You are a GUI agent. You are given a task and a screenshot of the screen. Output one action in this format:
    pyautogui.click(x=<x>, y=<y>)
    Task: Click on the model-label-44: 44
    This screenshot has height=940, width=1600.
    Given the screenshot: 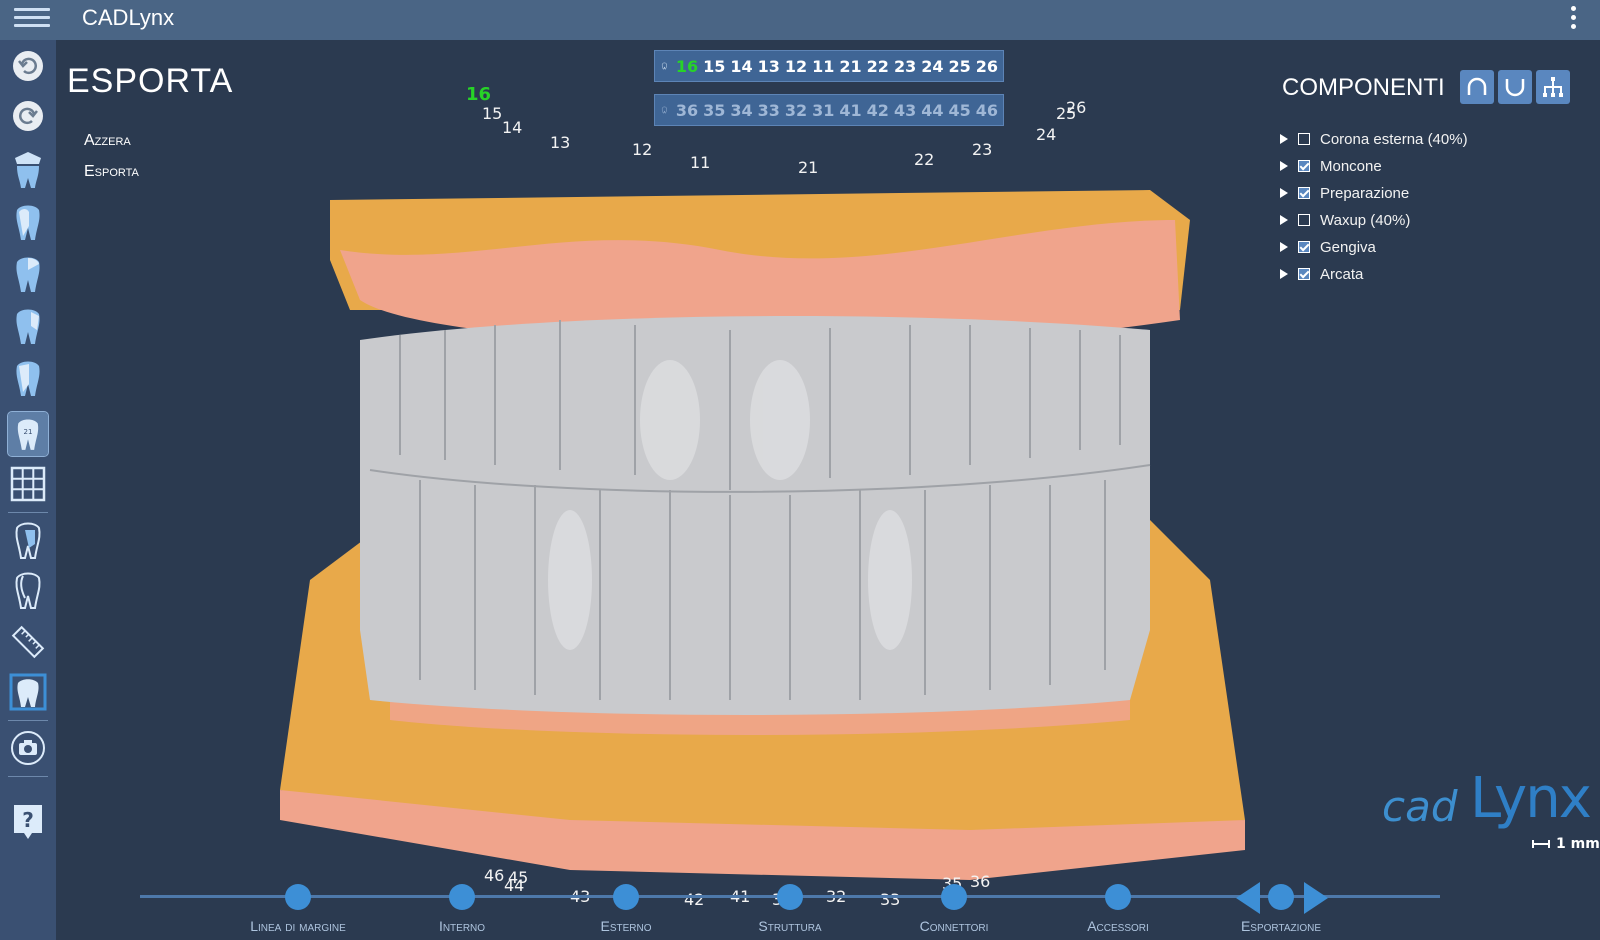 What is the action you would take?
    pyautogui.click(x=514, y=885)
    